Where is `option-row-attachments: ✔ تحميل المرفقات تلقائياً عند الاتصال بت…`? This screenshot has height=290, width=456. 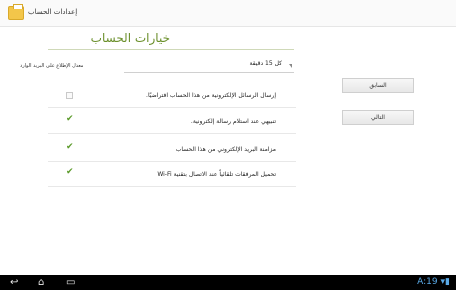
option-row-attachments: ✔ تحميل المرفقات تلقائياً عند الاتصال بت… is located at coordinates (172, 176).